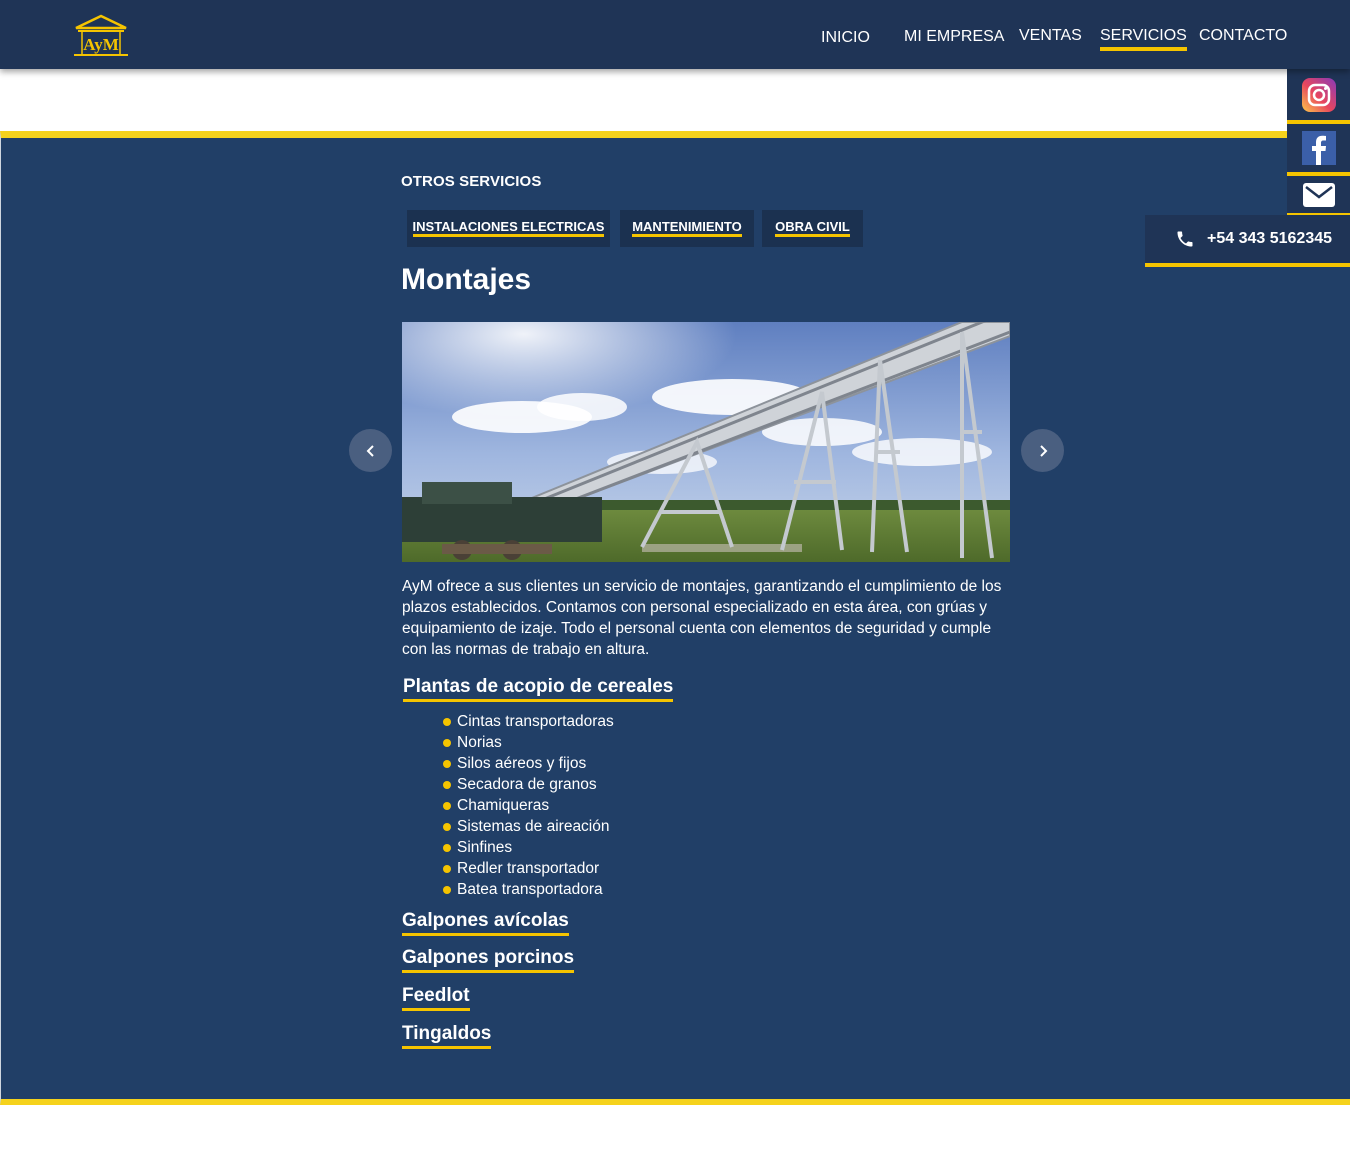 The width and height of the screenshot is (1350, 1150). I want to click on phone-icon, so click(1185, 239).